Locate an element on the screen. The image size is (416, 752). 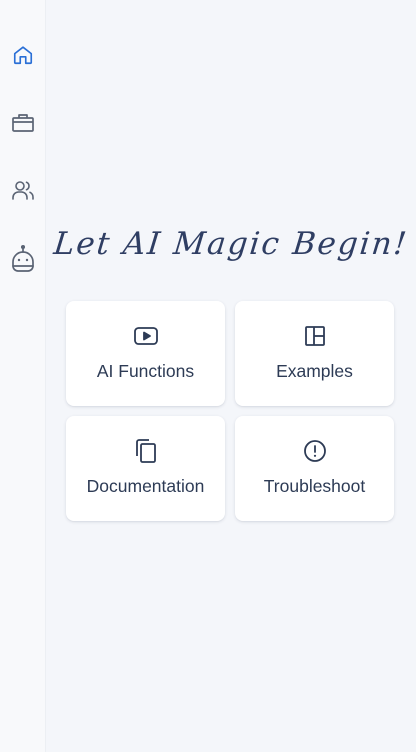
play-video-icon is located at coordinates (146, 336).